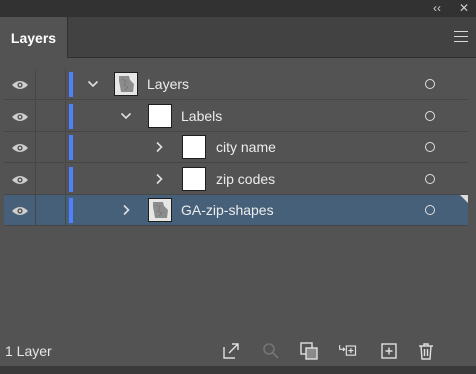  I want to click on layer-count: 1 Layer, so click(28, 351).